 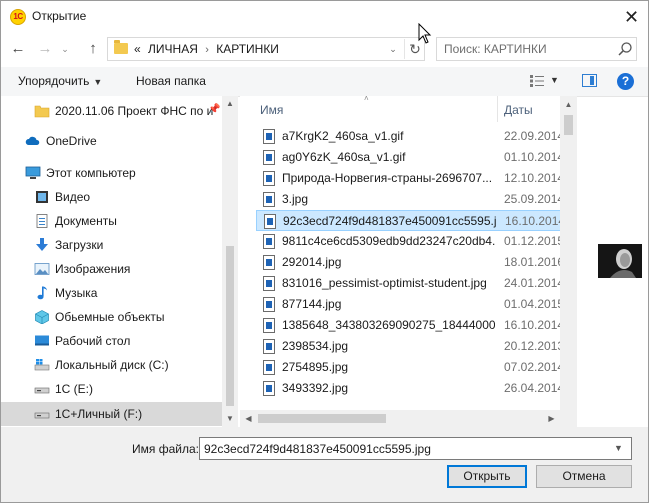 What do you see at coordinates (65, 49) in the screenshot?
I see `recent-locations-chevron-icon: ⌄` at bounding box center [65, 49].